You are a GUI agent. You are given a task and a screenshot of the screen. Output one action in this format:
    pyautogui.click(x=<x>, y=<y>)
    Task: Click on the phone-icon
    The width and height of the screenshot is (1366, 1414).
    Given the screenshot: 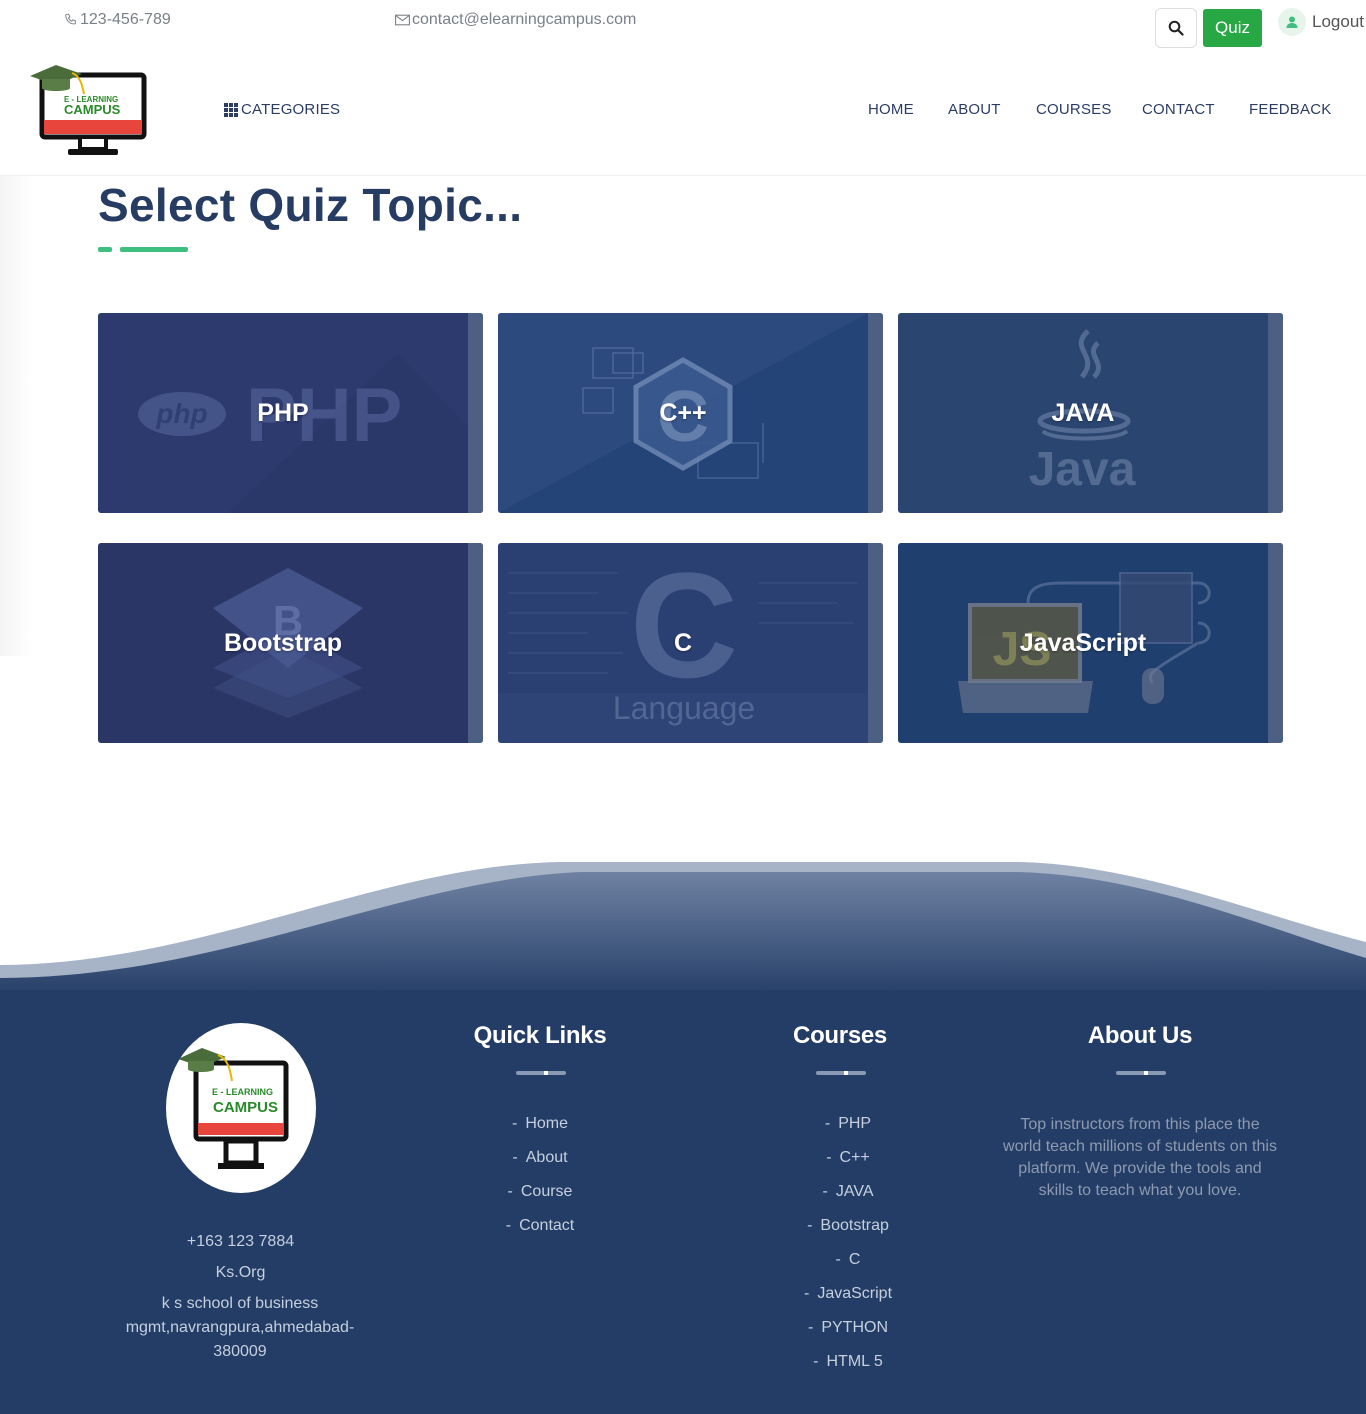 What is the action you would take?
    pyautogui.click(x=70, y=19)
    